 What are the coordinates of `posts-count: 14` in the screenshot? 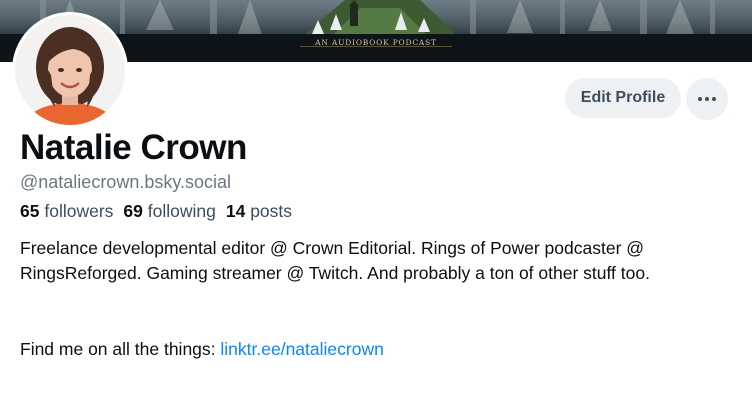 It's located at (235, 211).